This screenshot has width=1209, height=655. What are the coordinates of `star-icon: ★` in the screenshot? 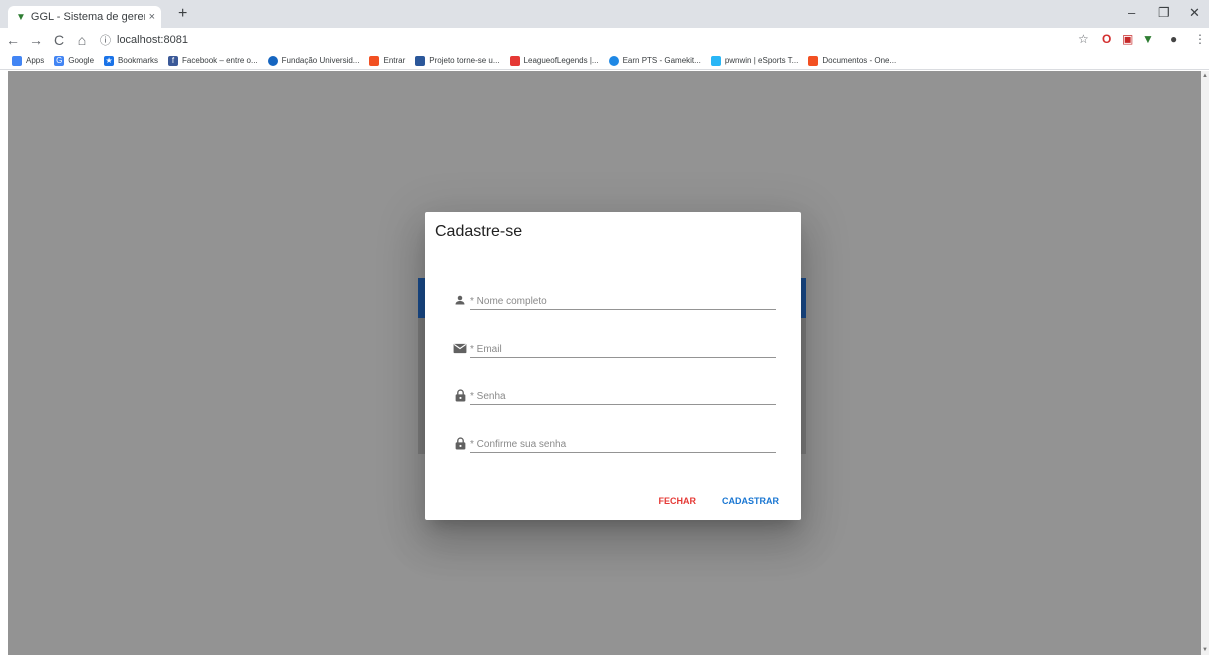 It's located at (109, 60).